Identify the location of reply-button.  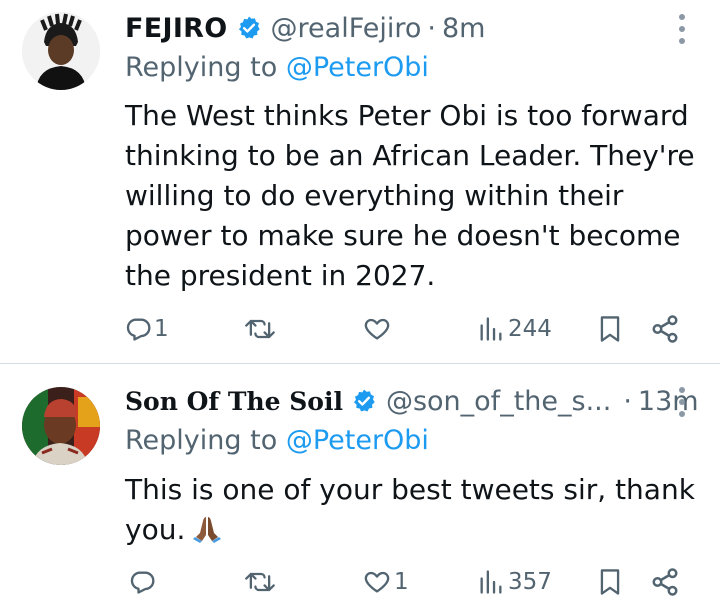
(143, 582).